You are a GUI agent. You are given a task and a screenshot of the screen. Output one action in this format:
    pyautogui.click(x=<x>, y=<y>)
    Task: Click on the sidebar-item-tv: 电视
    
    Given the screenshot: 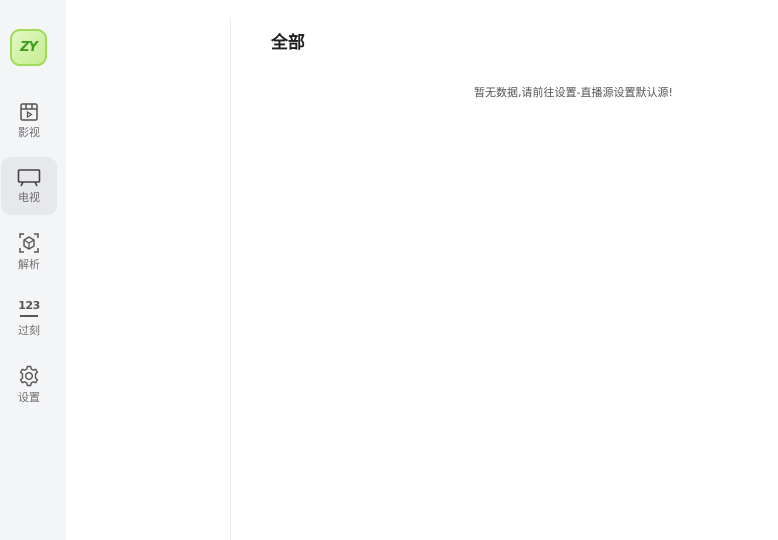 What is the action you would take?
    pyautogui.click(x=29, y=186)
    